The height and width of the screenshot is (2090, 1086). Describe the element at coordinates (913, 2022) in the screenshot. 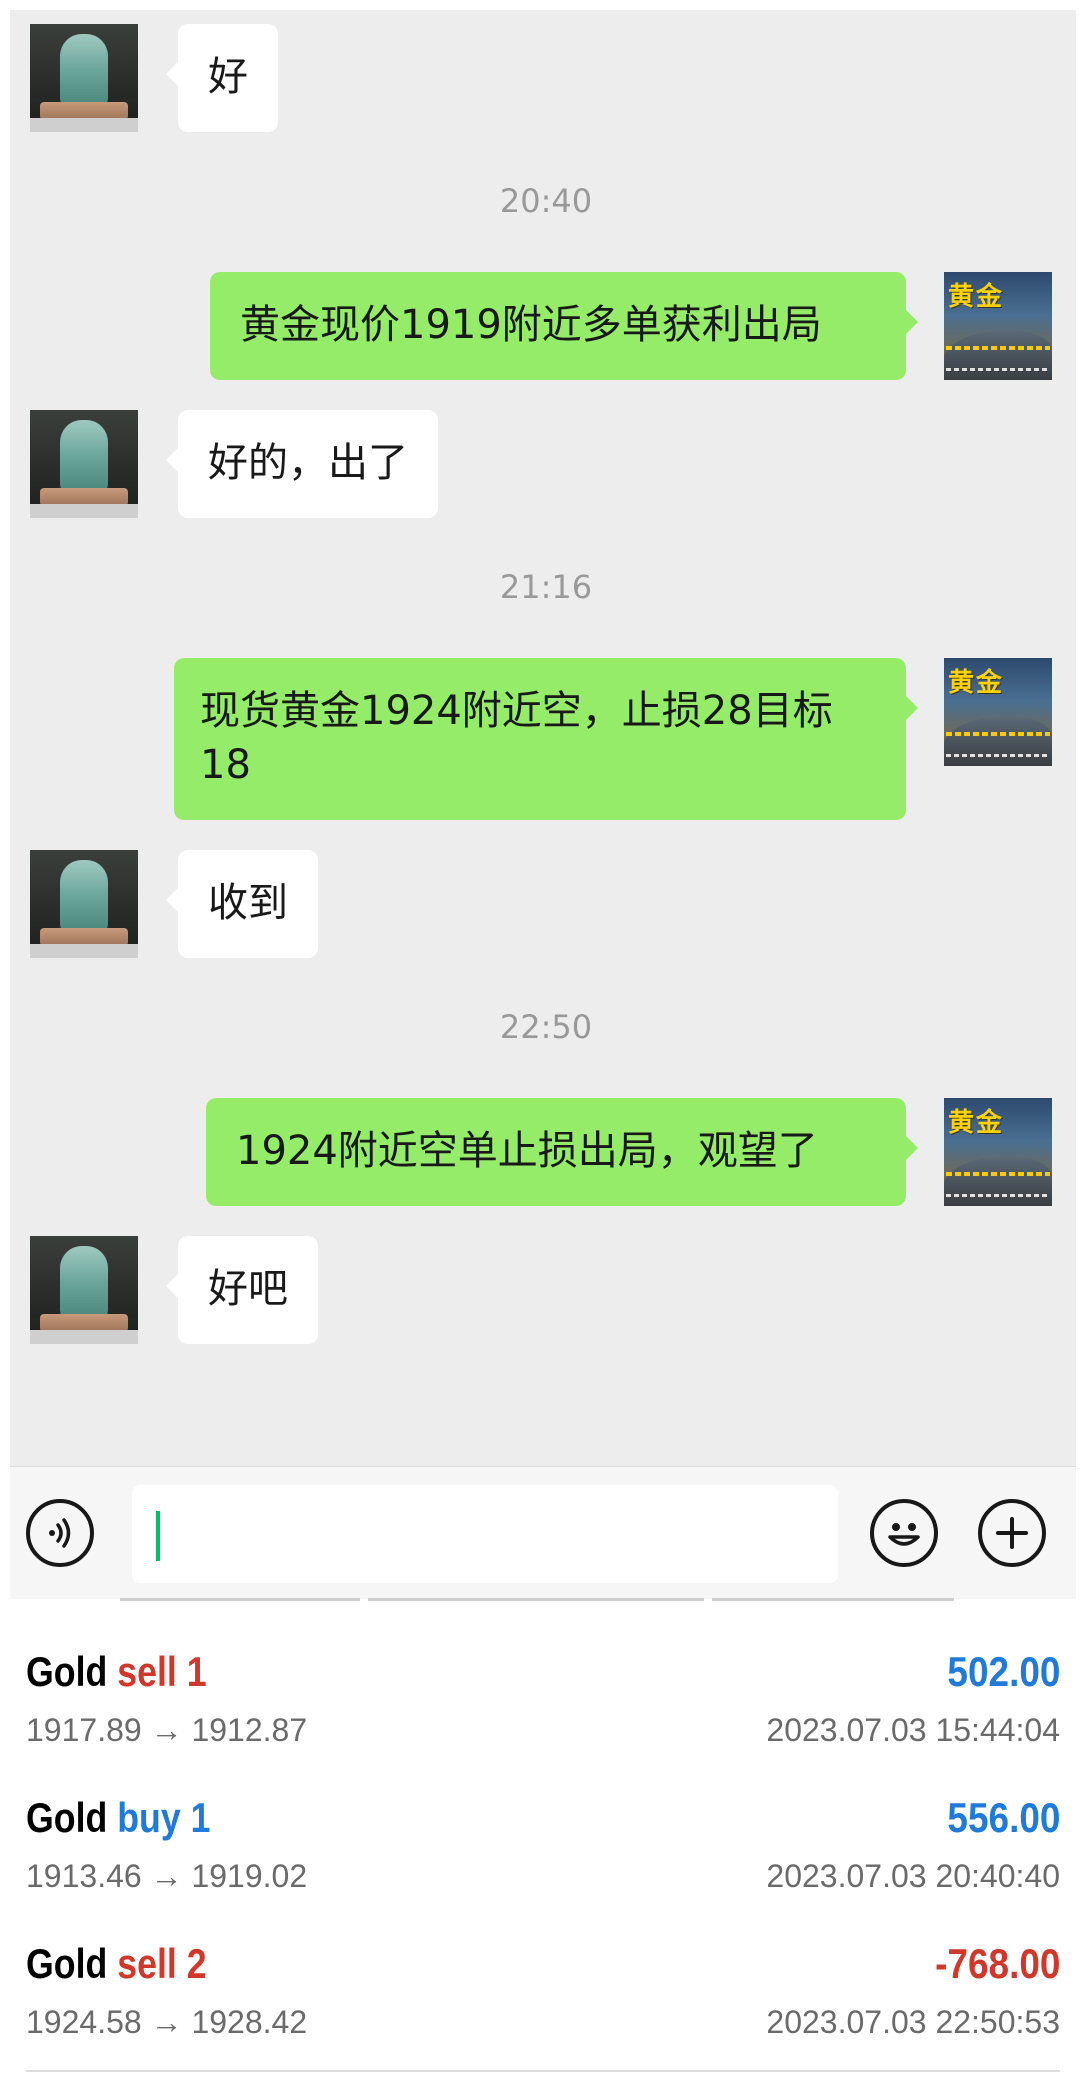

I see `trade-time: 2023.07.03 22:50:53` at that location.